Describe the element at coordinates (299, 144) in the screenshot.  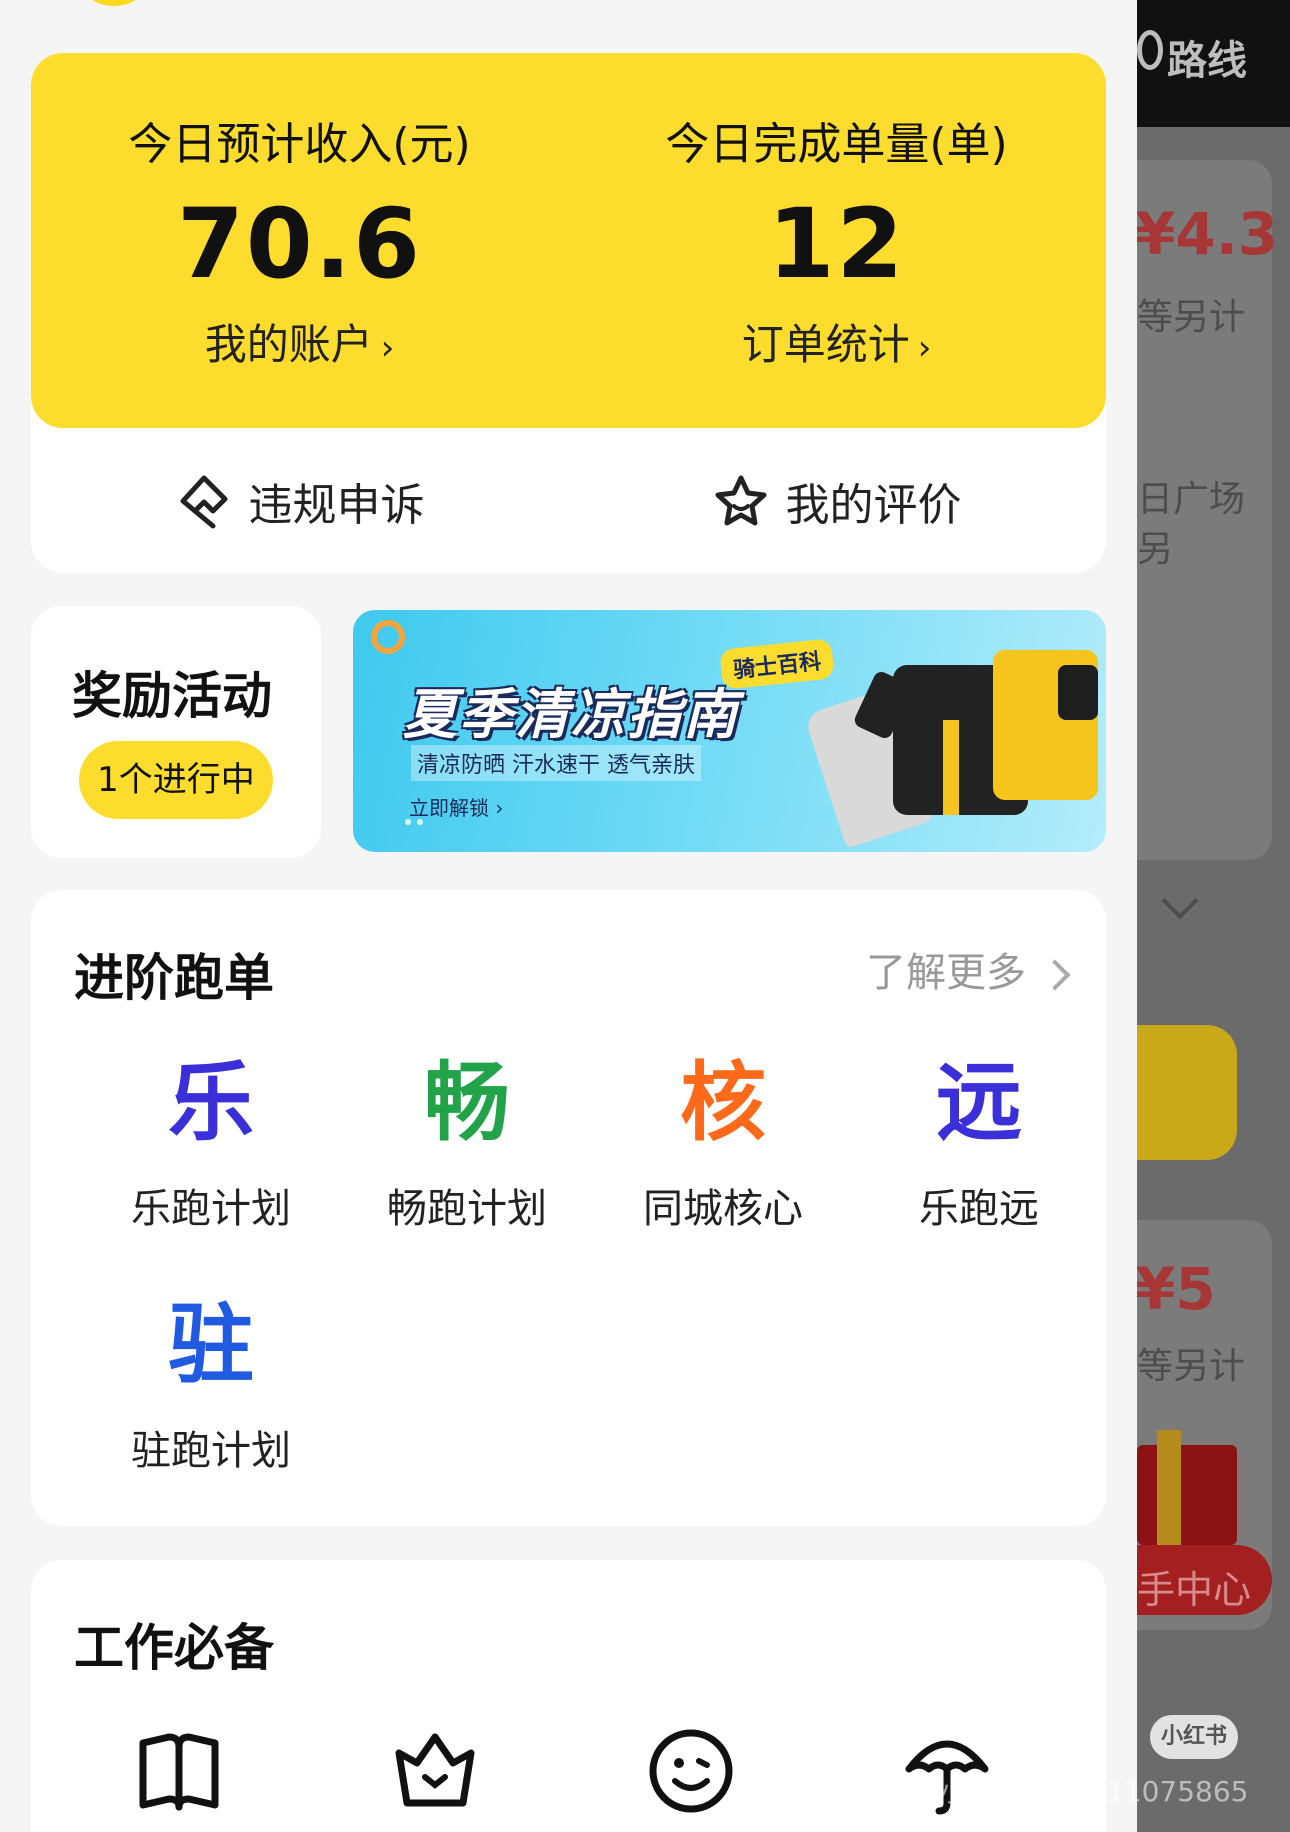
I see `income-label: 今日预计收入(元)` at that location.